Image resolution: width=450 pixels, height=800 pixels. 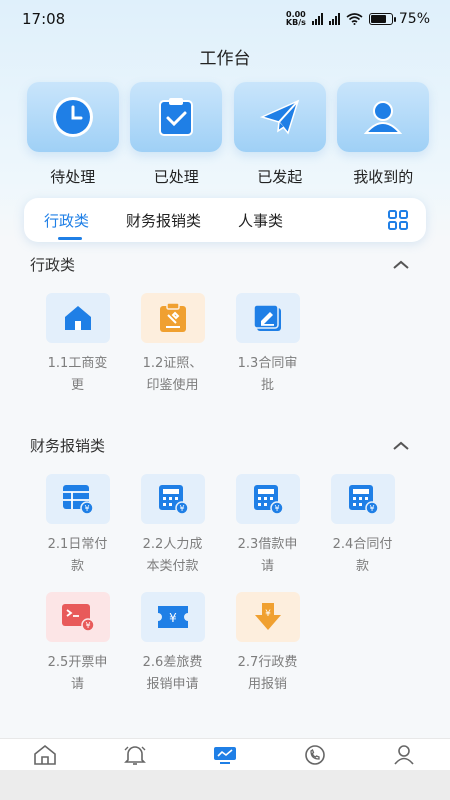 What do you see at coordinates (172, 555) in the screenshot?
I see `app-item-label: 2.2人力成本类付款` at bounding box center [172, 555].